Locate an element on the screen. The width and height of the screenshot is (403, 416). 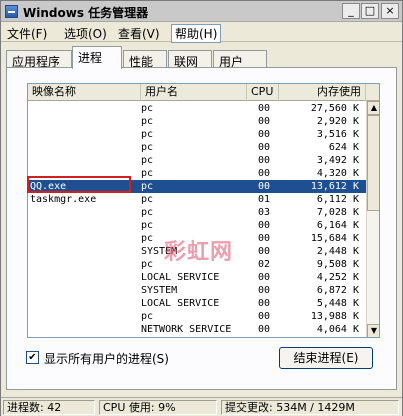
process-row: LOCAL SERVICE 00 4,252 K is located at coordinates (197, 277).